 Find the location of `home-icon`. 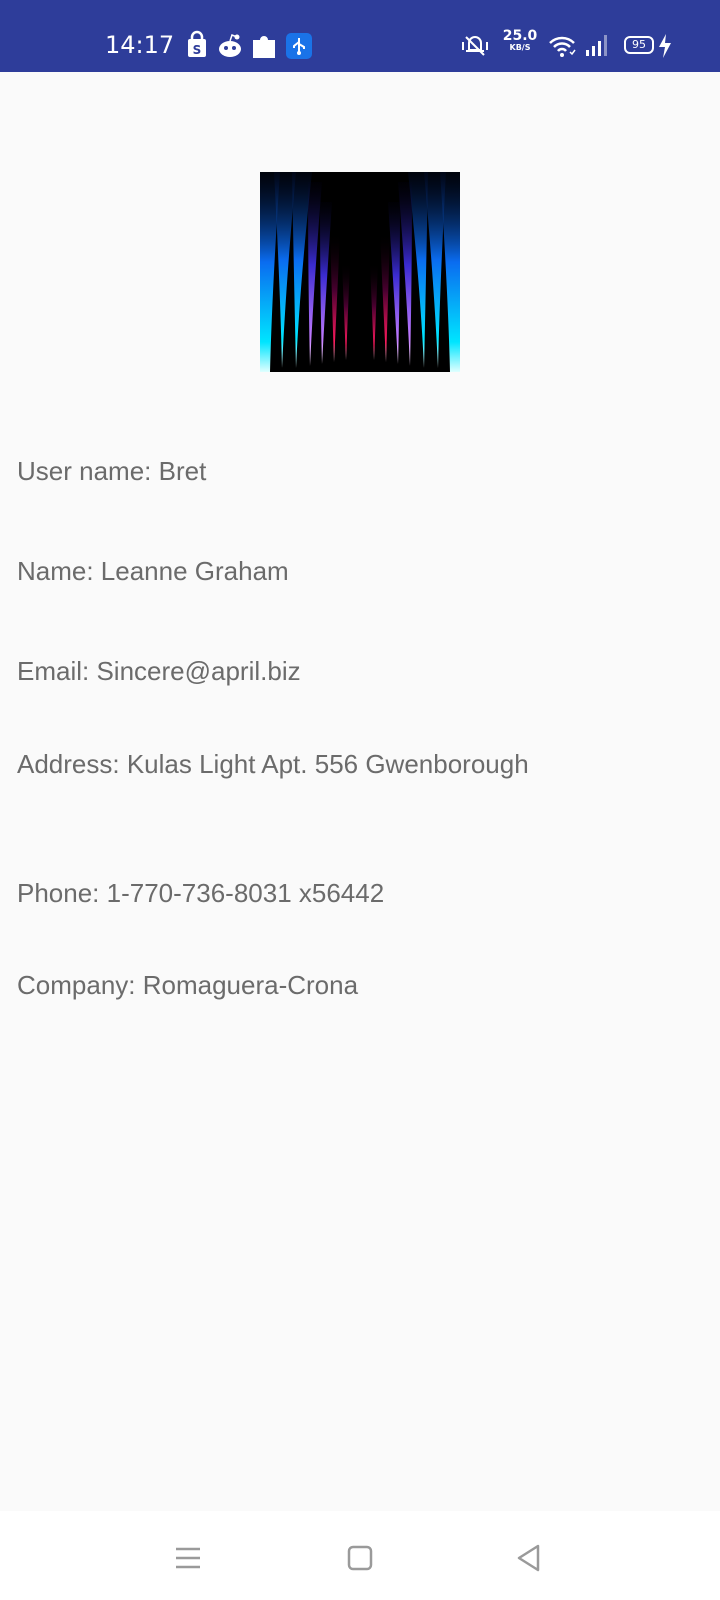

home-icon is located at coordinates (360, 1558).